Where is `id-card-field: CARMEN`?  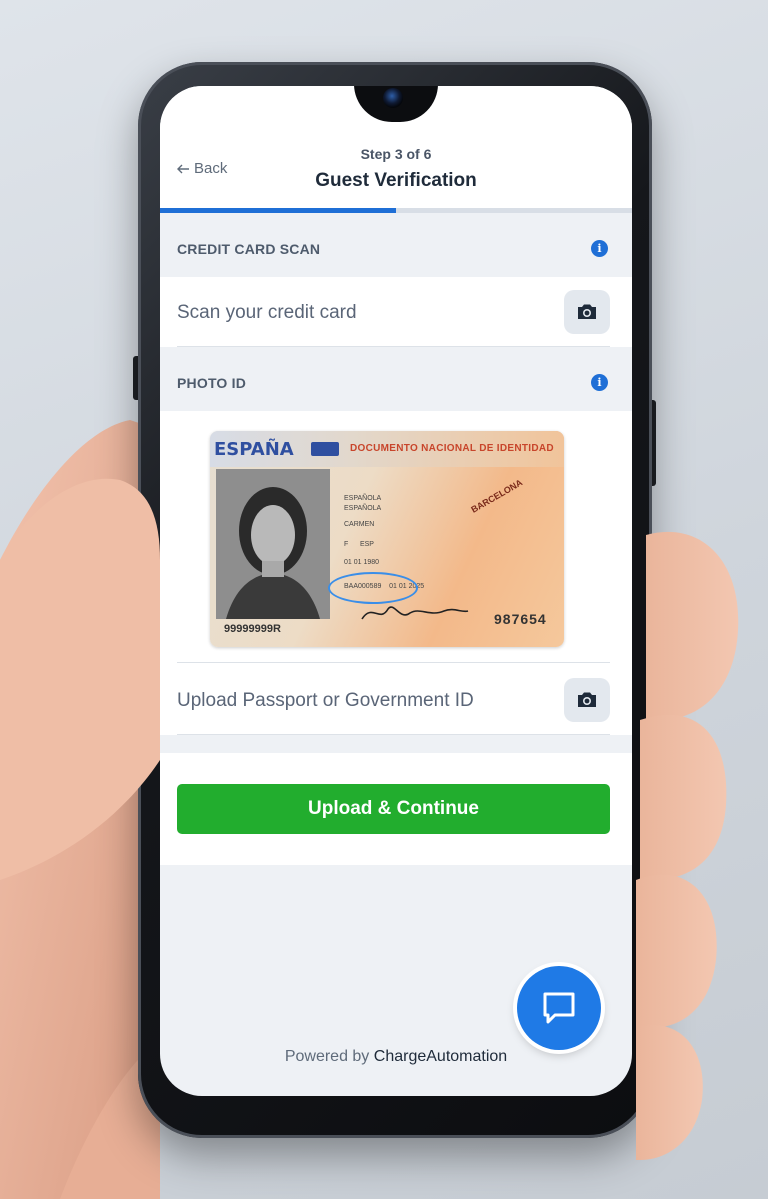 id-card-field: CARMEN is located at coordinates (359, 524).